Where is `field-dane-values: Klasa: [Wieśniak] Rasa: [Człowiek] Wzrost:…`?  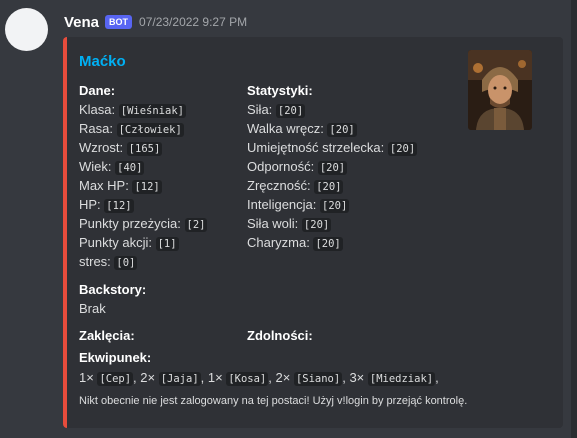 field-dane-values: Klasa: [Wieśniak] Rasa: [Człowiek] Wzrost:… is located at coordinates (143, 185).